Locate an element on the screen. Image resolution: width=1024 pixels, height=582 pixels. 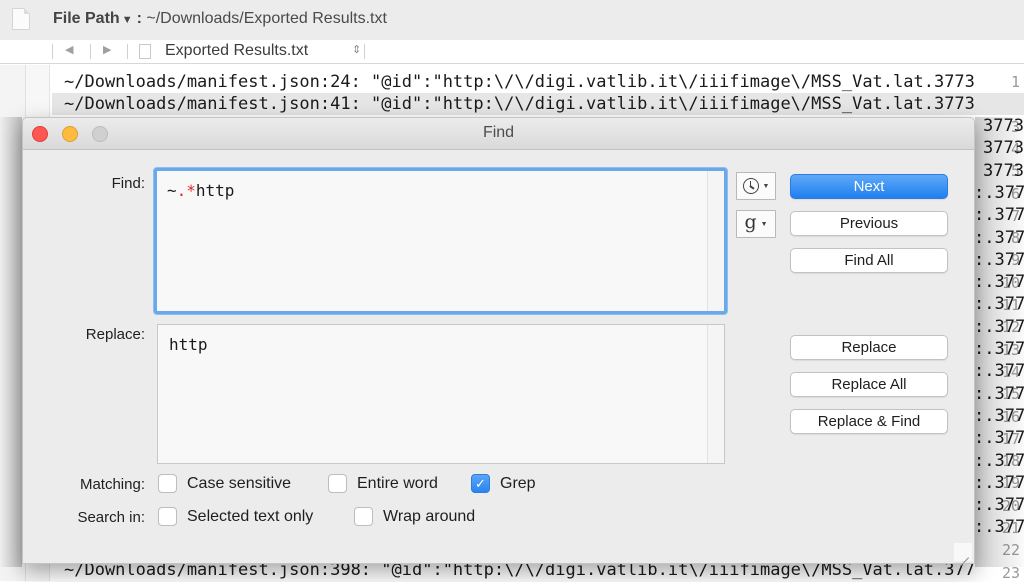
clock-icon is located at coordinates (750, 186).